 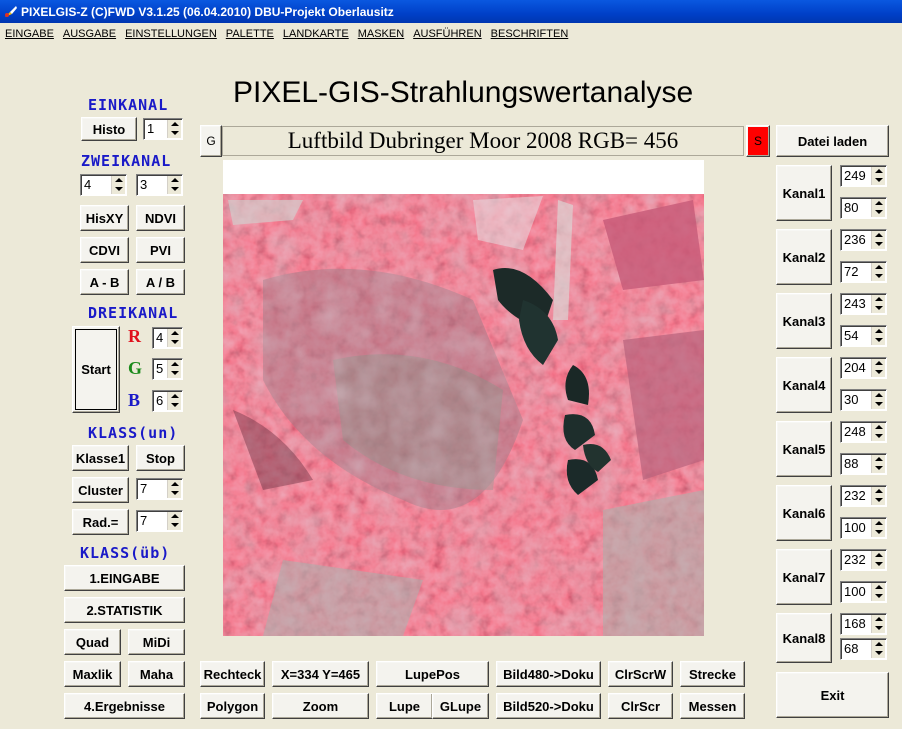 I want to click on lupe-button: Lupe, so click(x=404, y=706).